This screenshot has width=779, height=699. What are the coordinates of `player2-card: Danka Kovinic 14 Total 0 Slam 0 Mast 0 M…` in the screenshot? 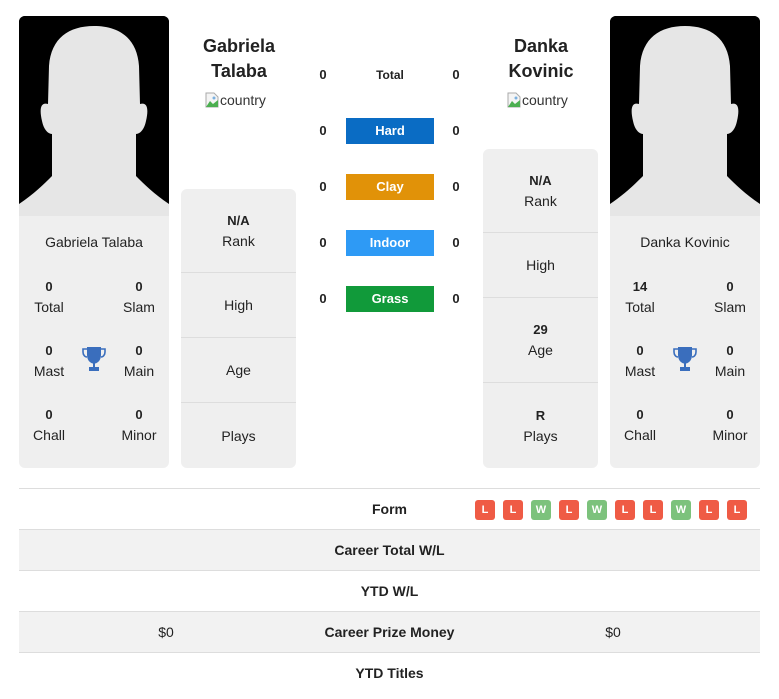 It's located at (685, 342).